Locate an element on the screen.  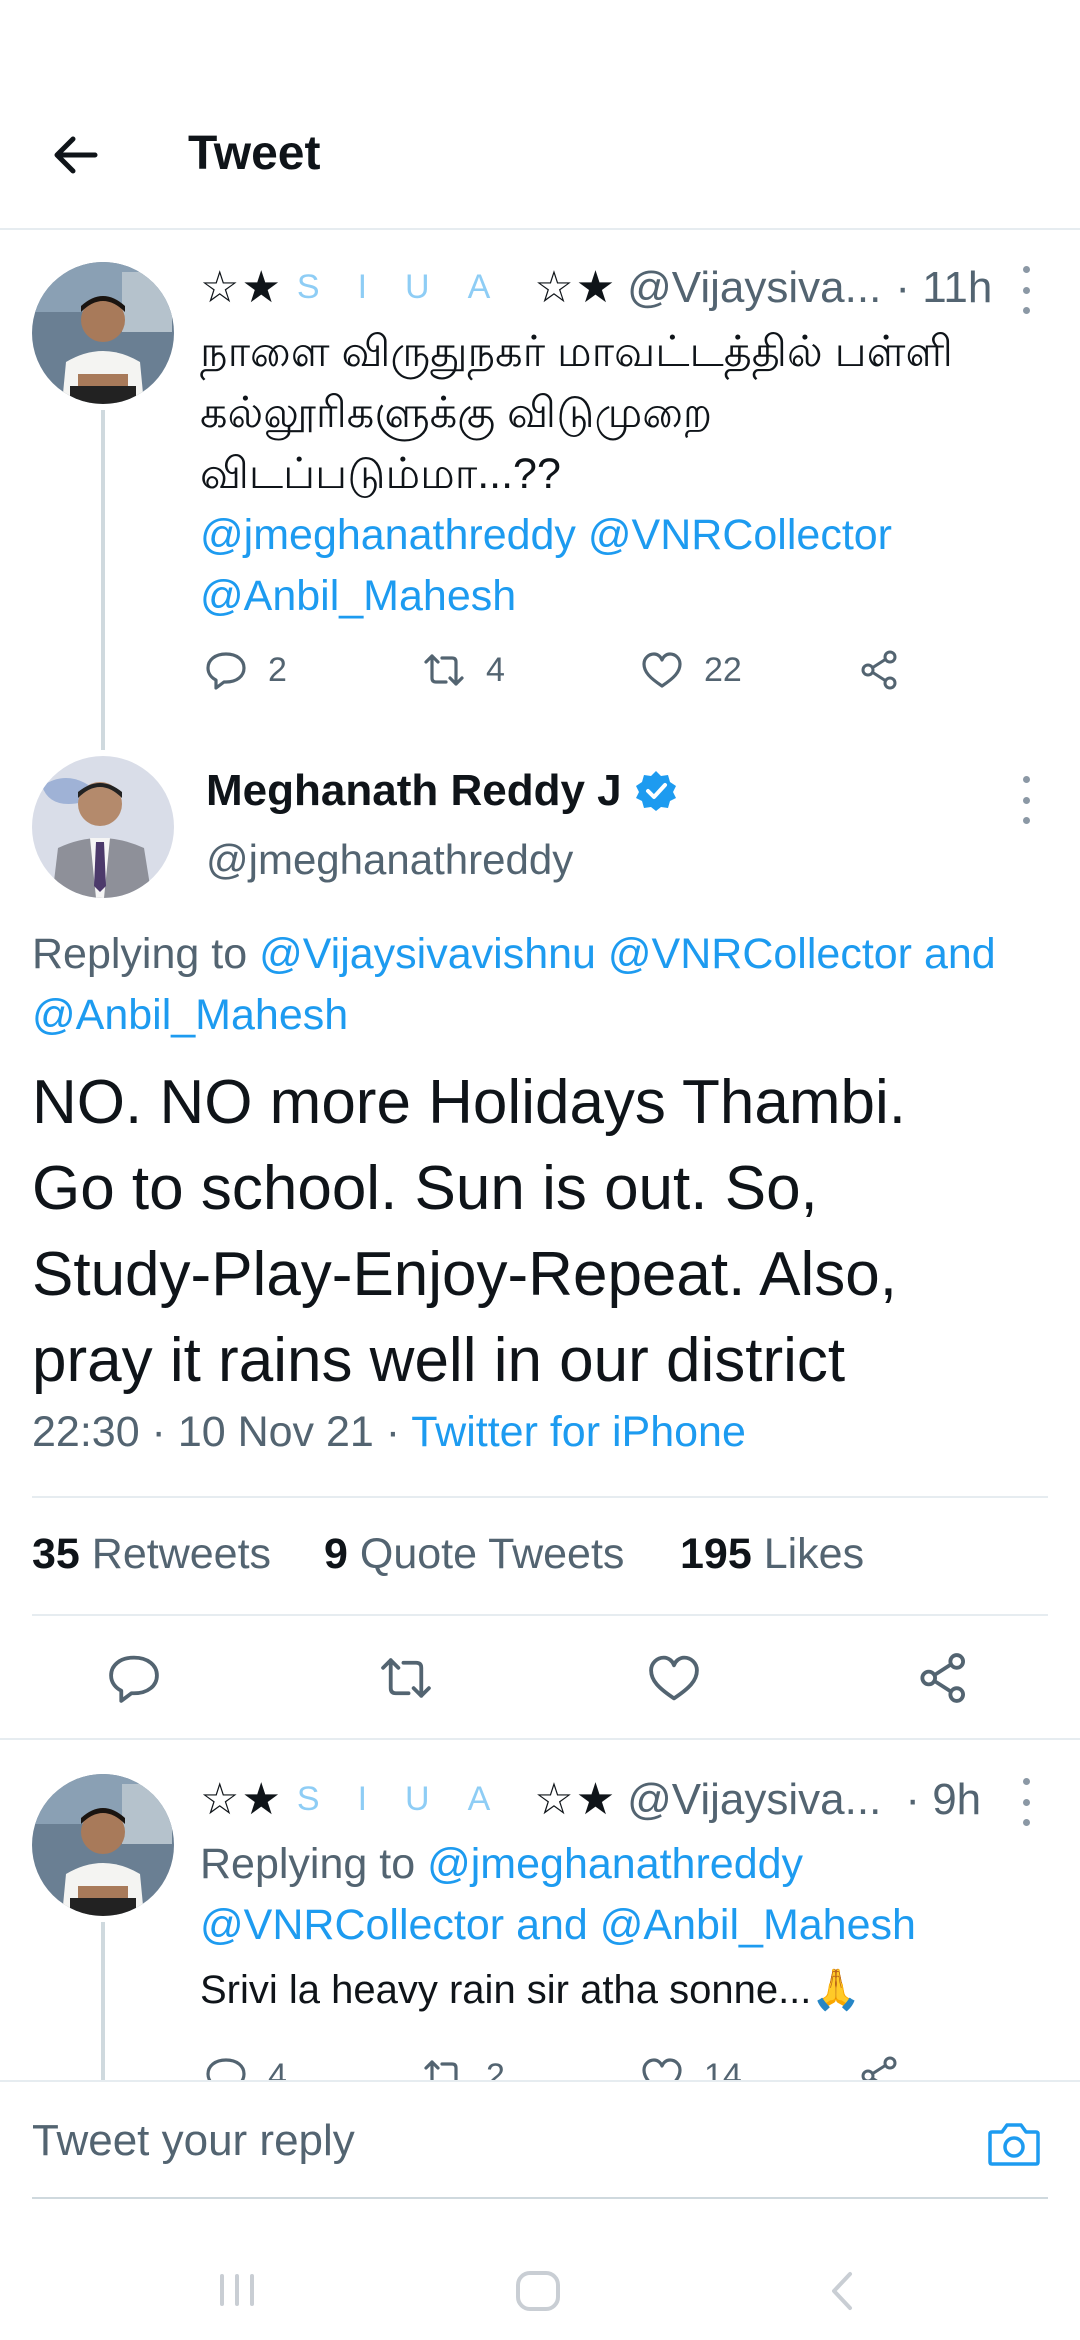
author-handle: @jmeghanathreddy is located at coordinates (389, 860).